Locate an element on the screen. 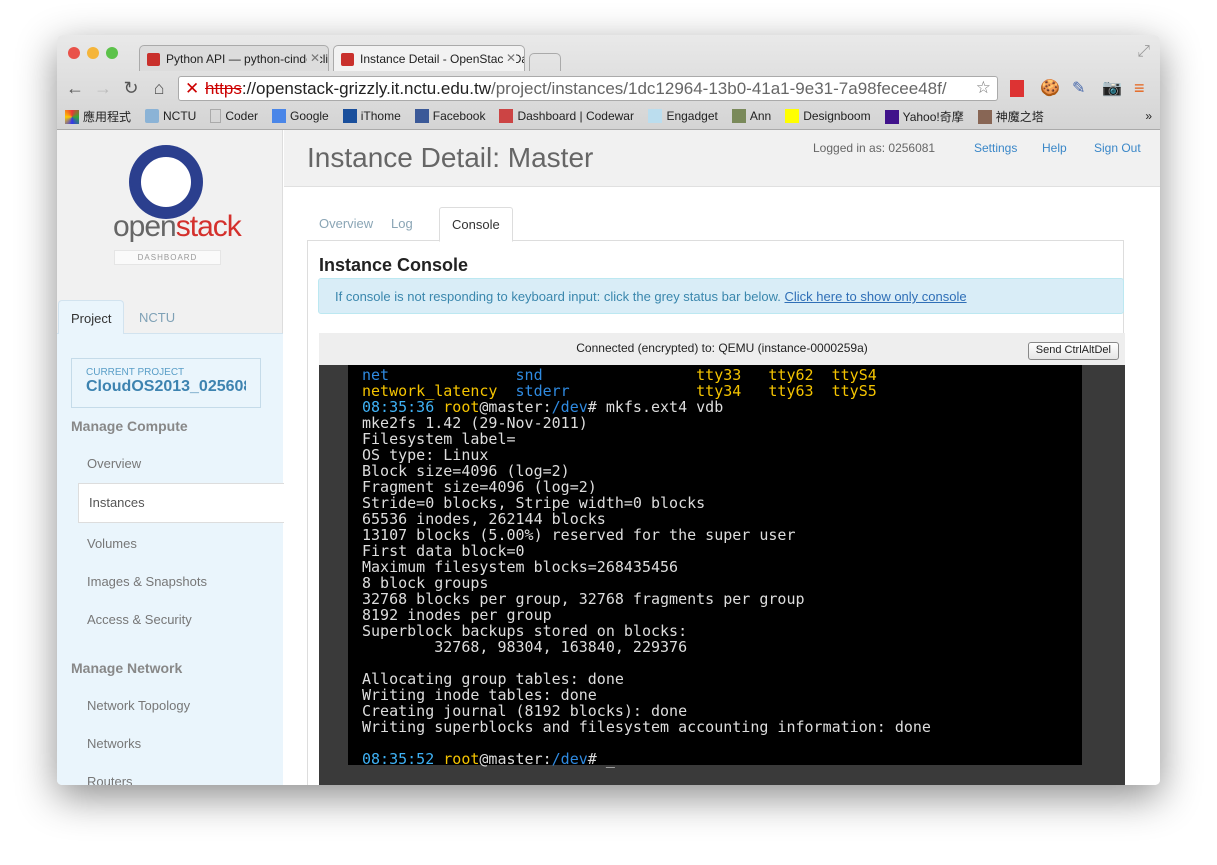 This screenshot has width=1217, height=865. ithome-icon is located at coordinates (349, 116).